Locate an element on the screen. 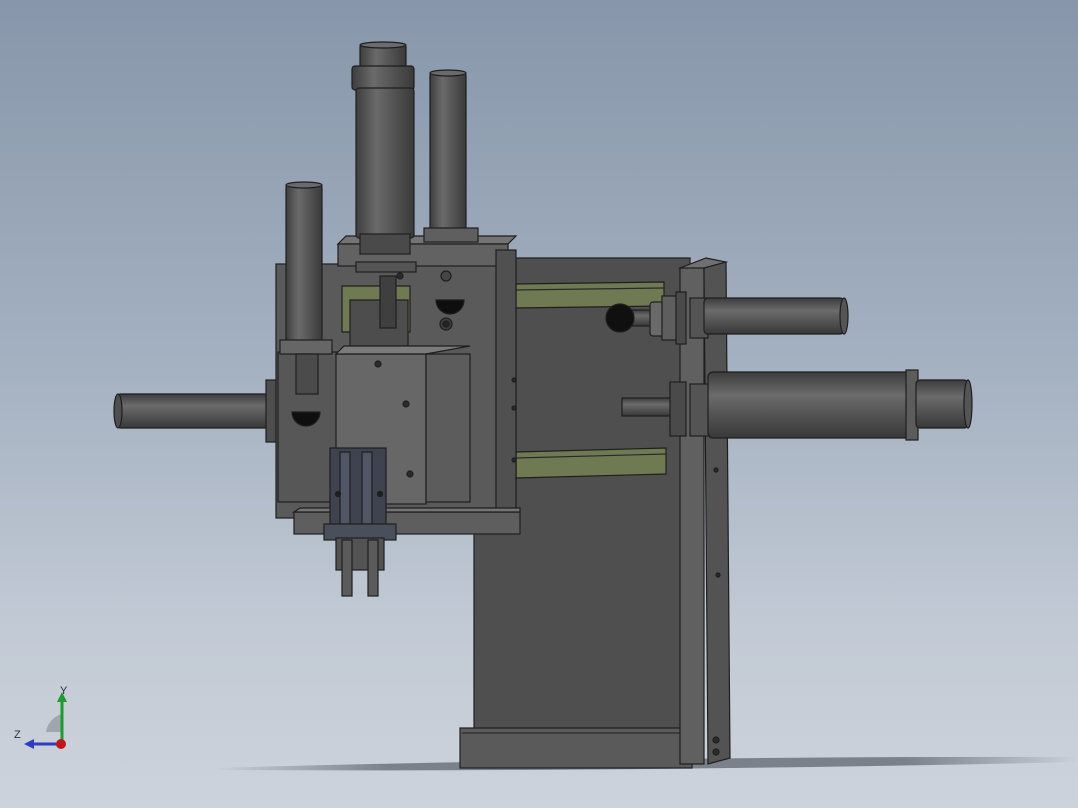 The height and width of the screenshot is (808, 1078). y-axis-label: Y is located at coordinates (64, 691).